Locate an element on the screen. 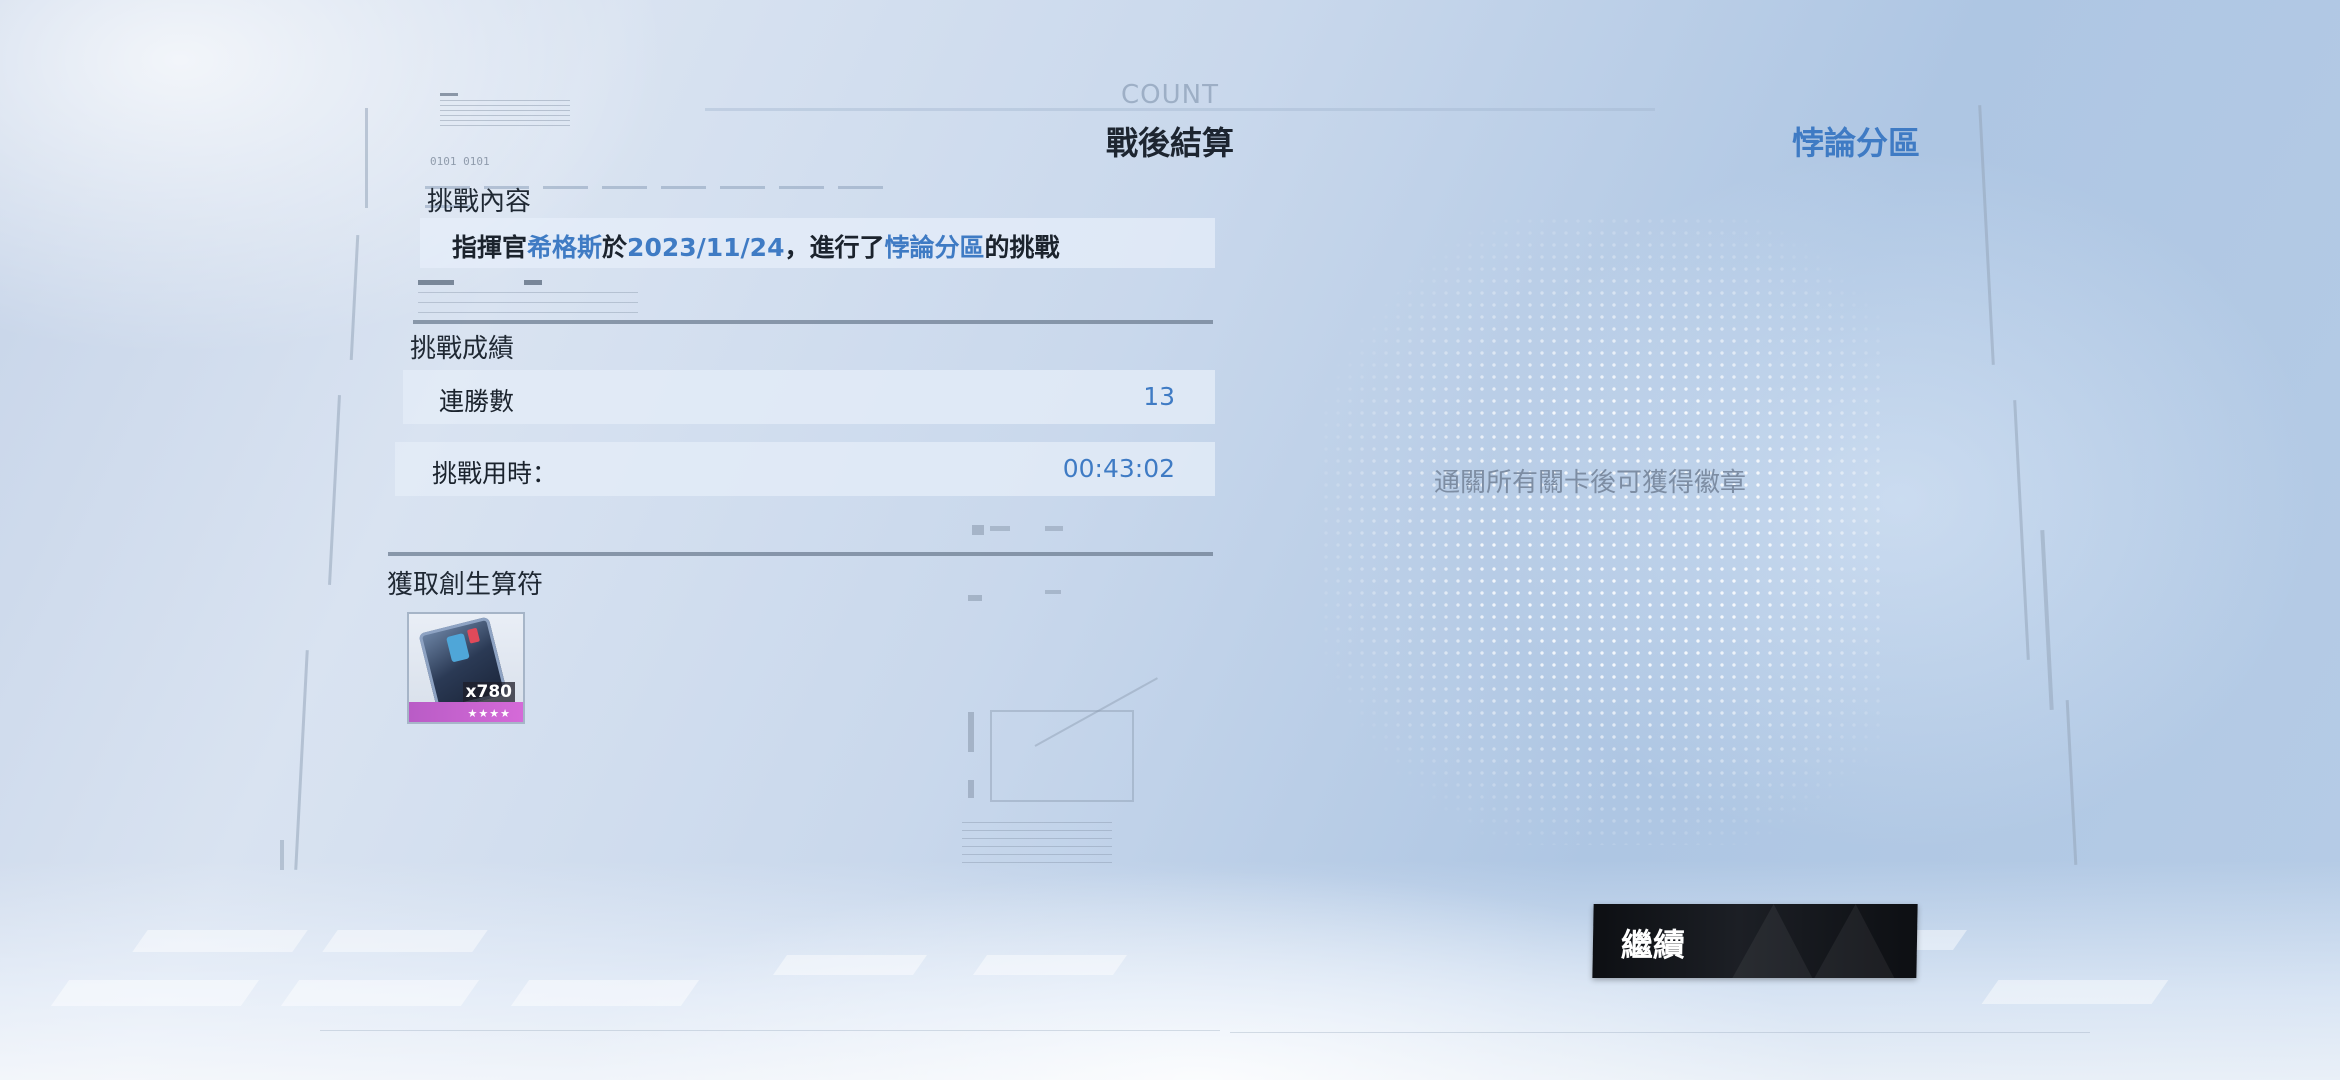 The width and height of the screenshot is (2340, 1080). challenge-results-label: 挑戰成績 is located at coordinates (462, 349).